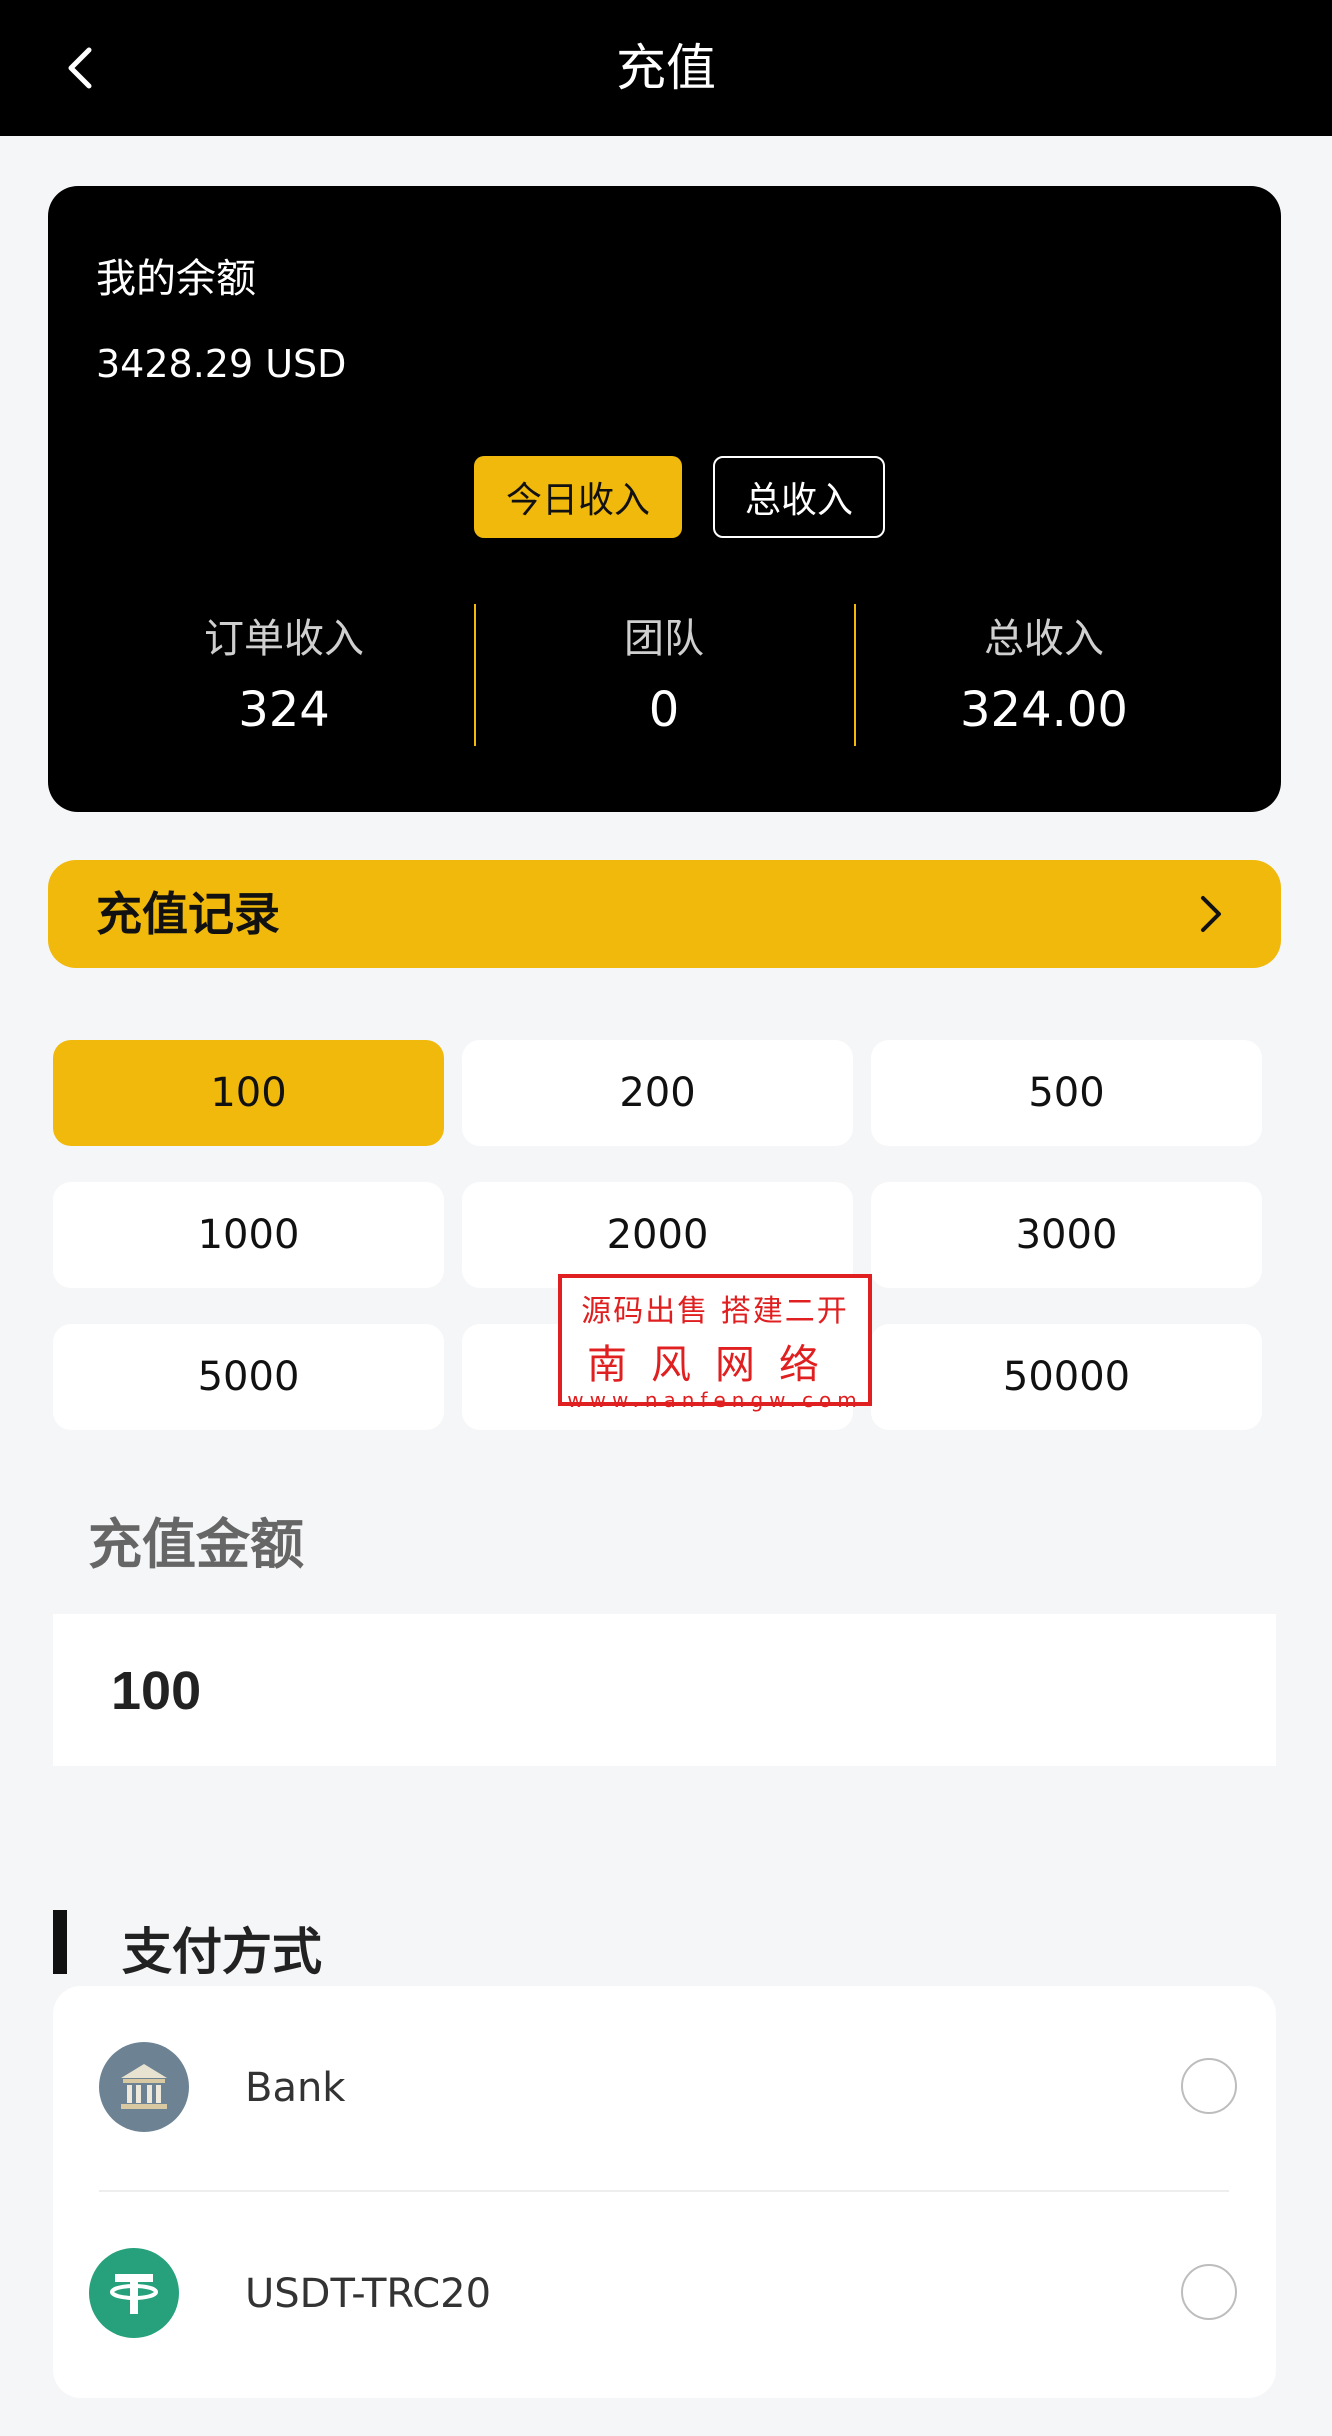 The height and width of the screenshot is (2436, 1332). Describe the element at coordinates (664, 914) in the screenshot. I see `recharge-record-button: 充值记录` at that location.